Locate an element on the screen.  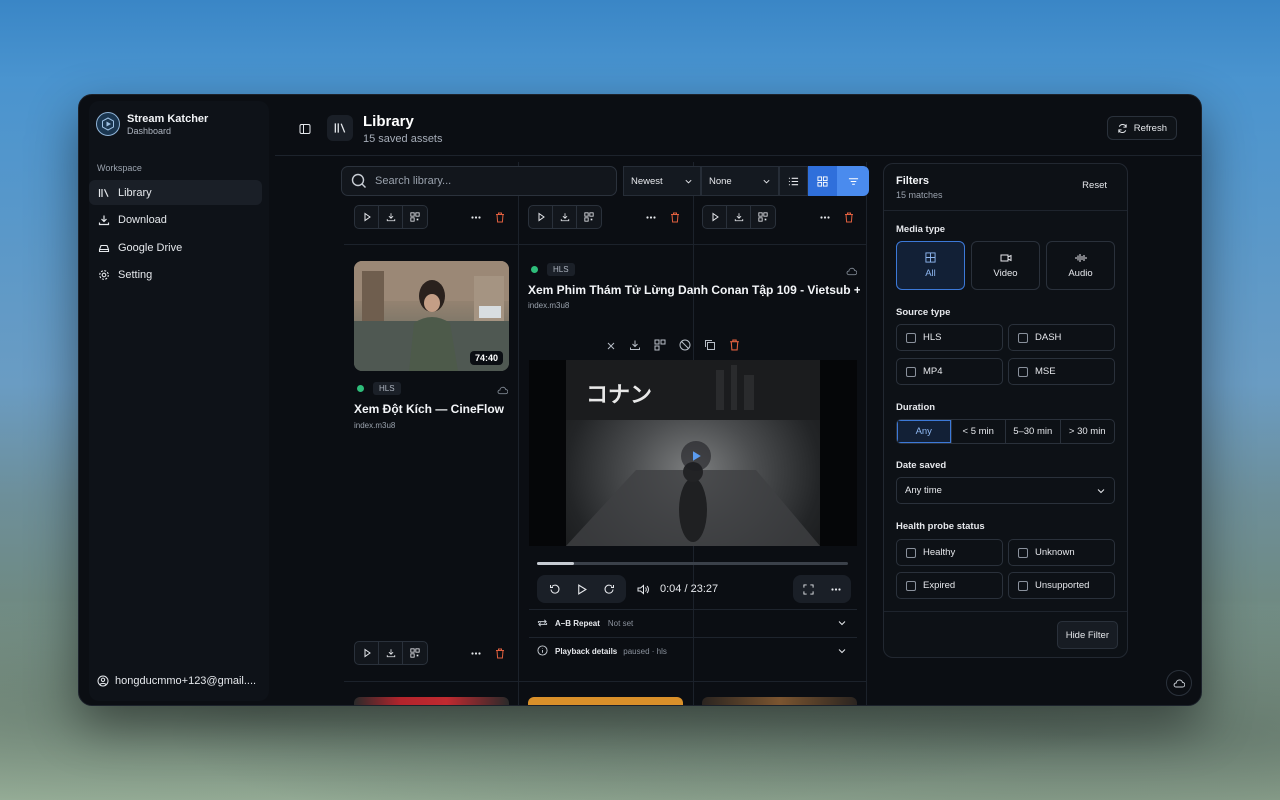
ab-repeat-label: A–B Repeat is located at coordinates (577, 623).